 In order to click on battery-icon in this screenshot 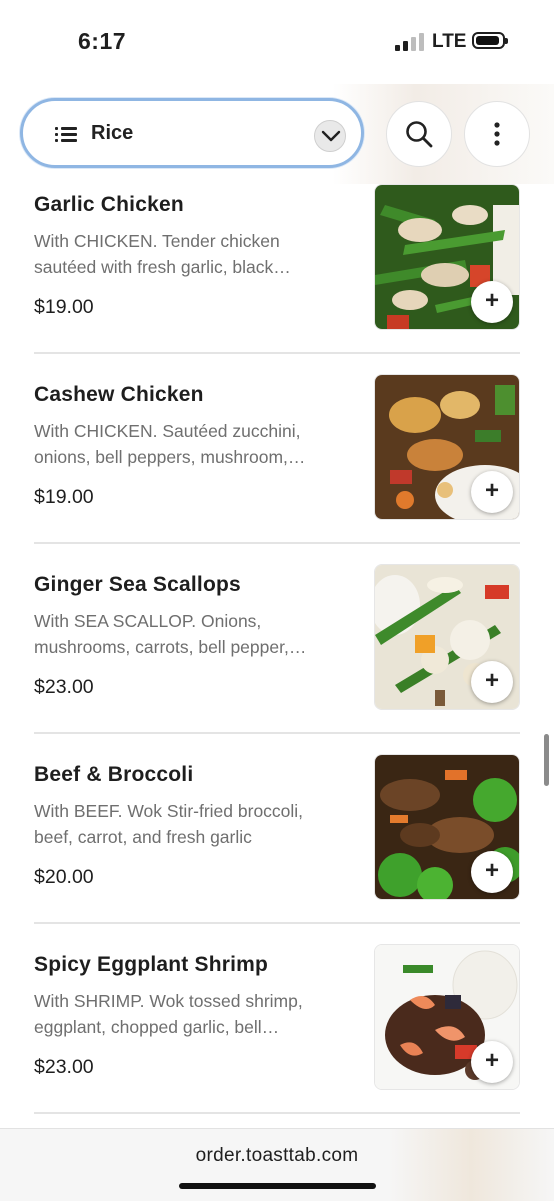, I will do `click(490, 40)`.